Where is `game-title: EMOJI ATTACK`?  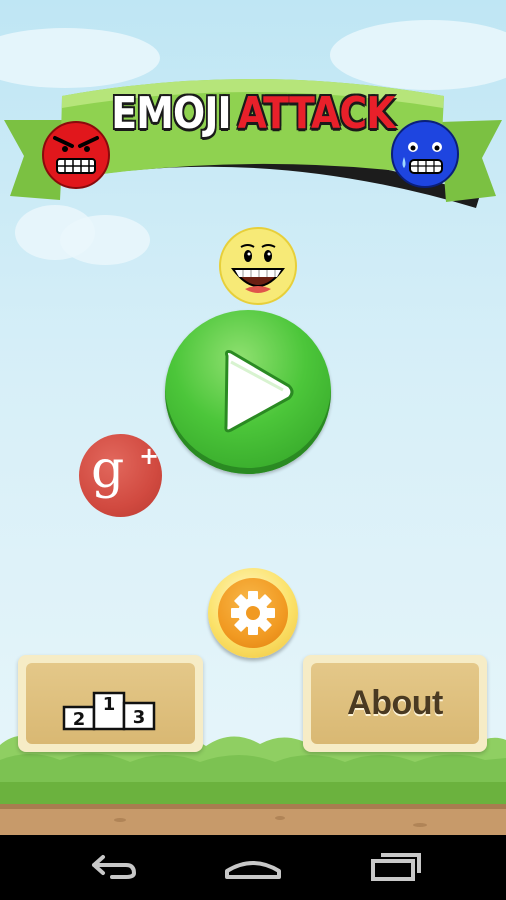
game-title: EMOJI ATTACK is located at coordinates (252, 113).